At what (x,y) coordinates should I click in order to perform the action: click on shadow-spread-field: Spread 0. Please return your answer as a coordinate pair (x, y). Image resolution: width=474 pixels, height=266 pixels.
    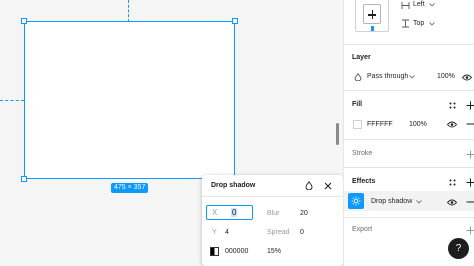
    Looking at the image, I should click on (285, 232).